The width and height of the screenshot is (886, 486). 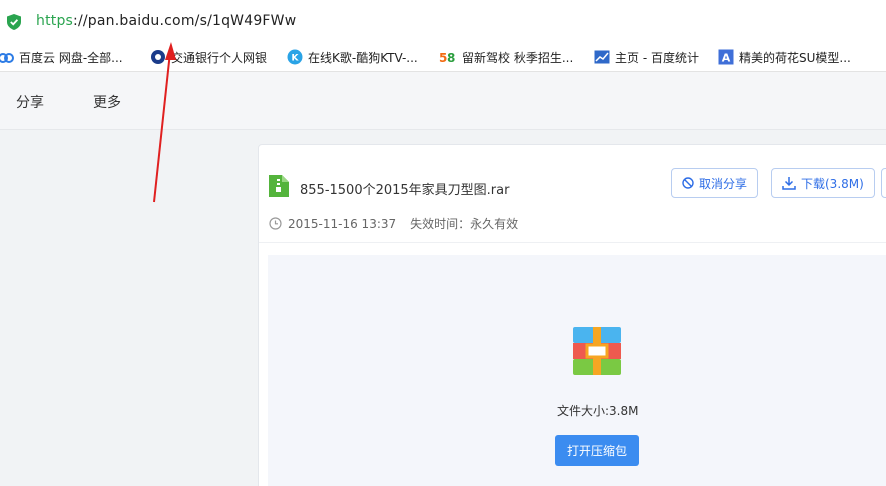 What do you see at coordinates (55, 21) in the screenshot?
I see `url-scheme: https` at bounding box center [55, 21].